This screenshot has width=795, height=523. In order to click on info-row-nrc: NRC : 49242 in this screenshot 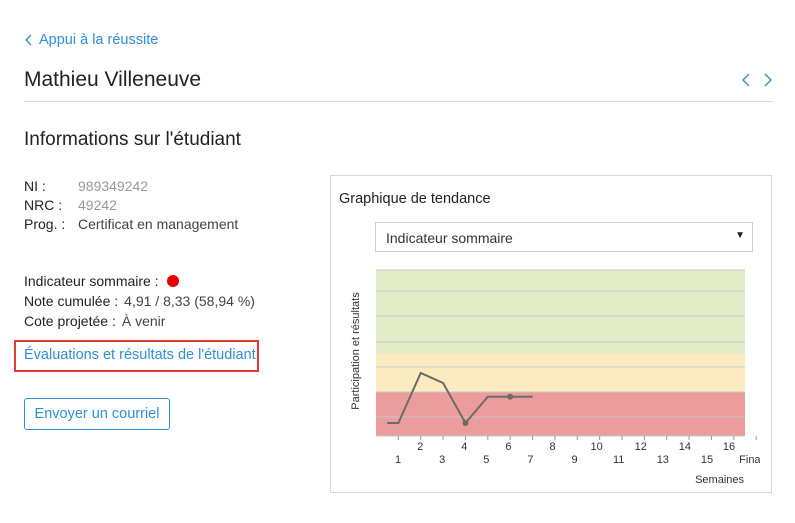, I will do `click(131, 205)`.